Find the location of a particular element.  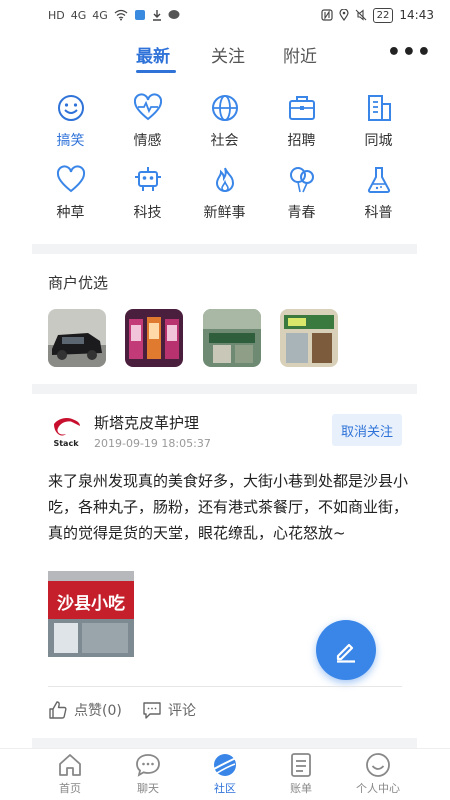

nfc-icon is located at coordinates (327, 15).